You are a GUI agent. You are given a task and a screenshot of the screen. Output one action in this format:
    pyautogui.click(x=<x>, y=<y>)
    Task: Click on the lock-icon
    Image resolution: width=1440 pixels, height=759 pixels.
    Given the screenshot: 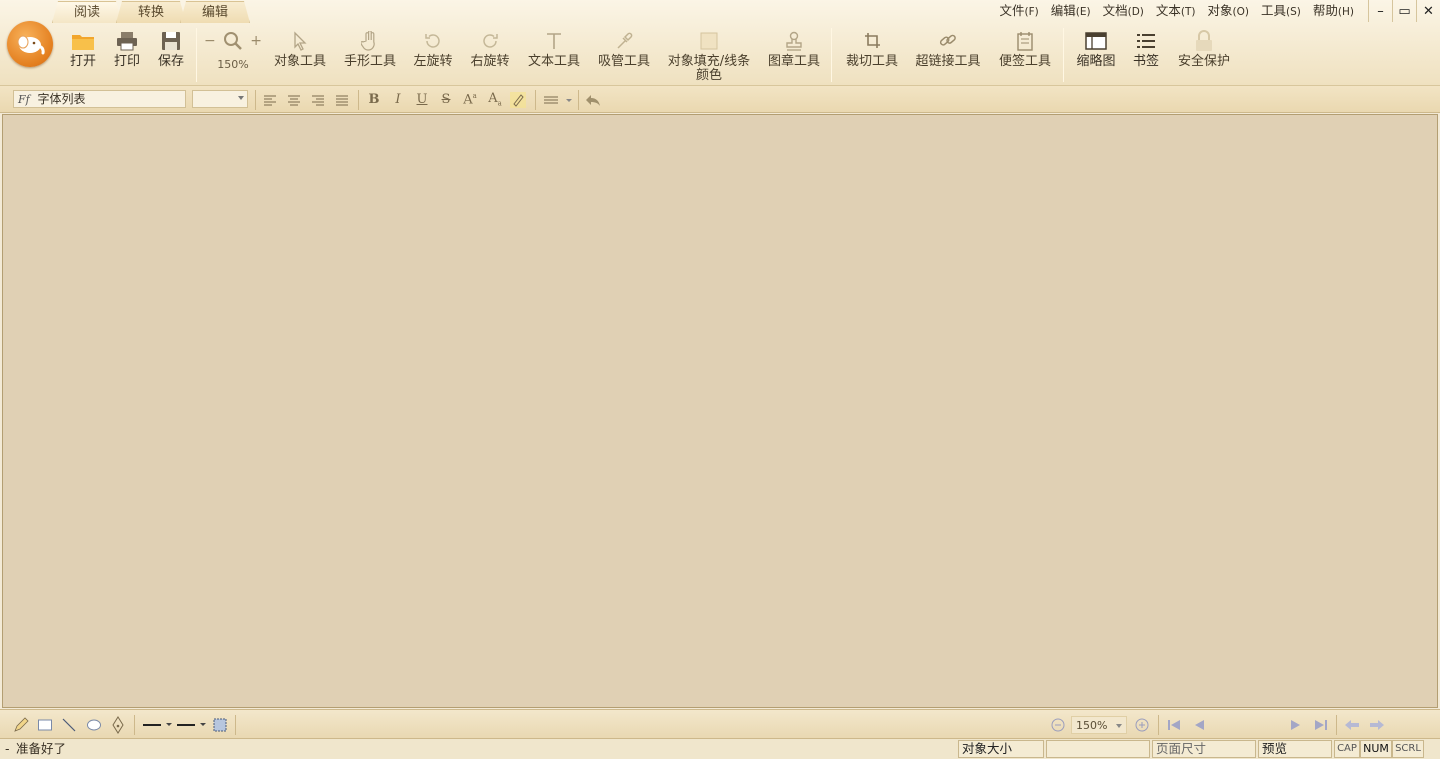 What is the action you would take?
    pyautogui.click(x=1204, y=40)
    